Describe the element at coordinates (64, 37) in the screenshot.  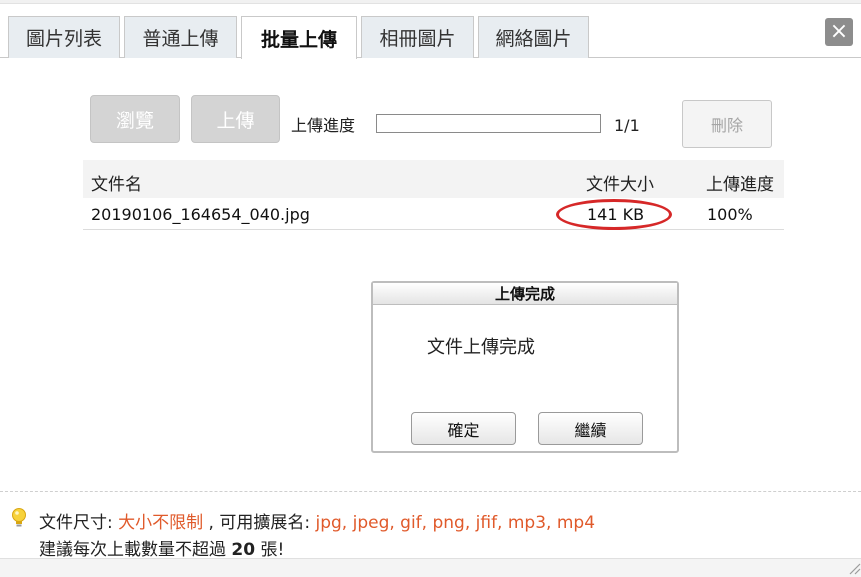
I see `tab-image-list: 圖片列表` at that location.